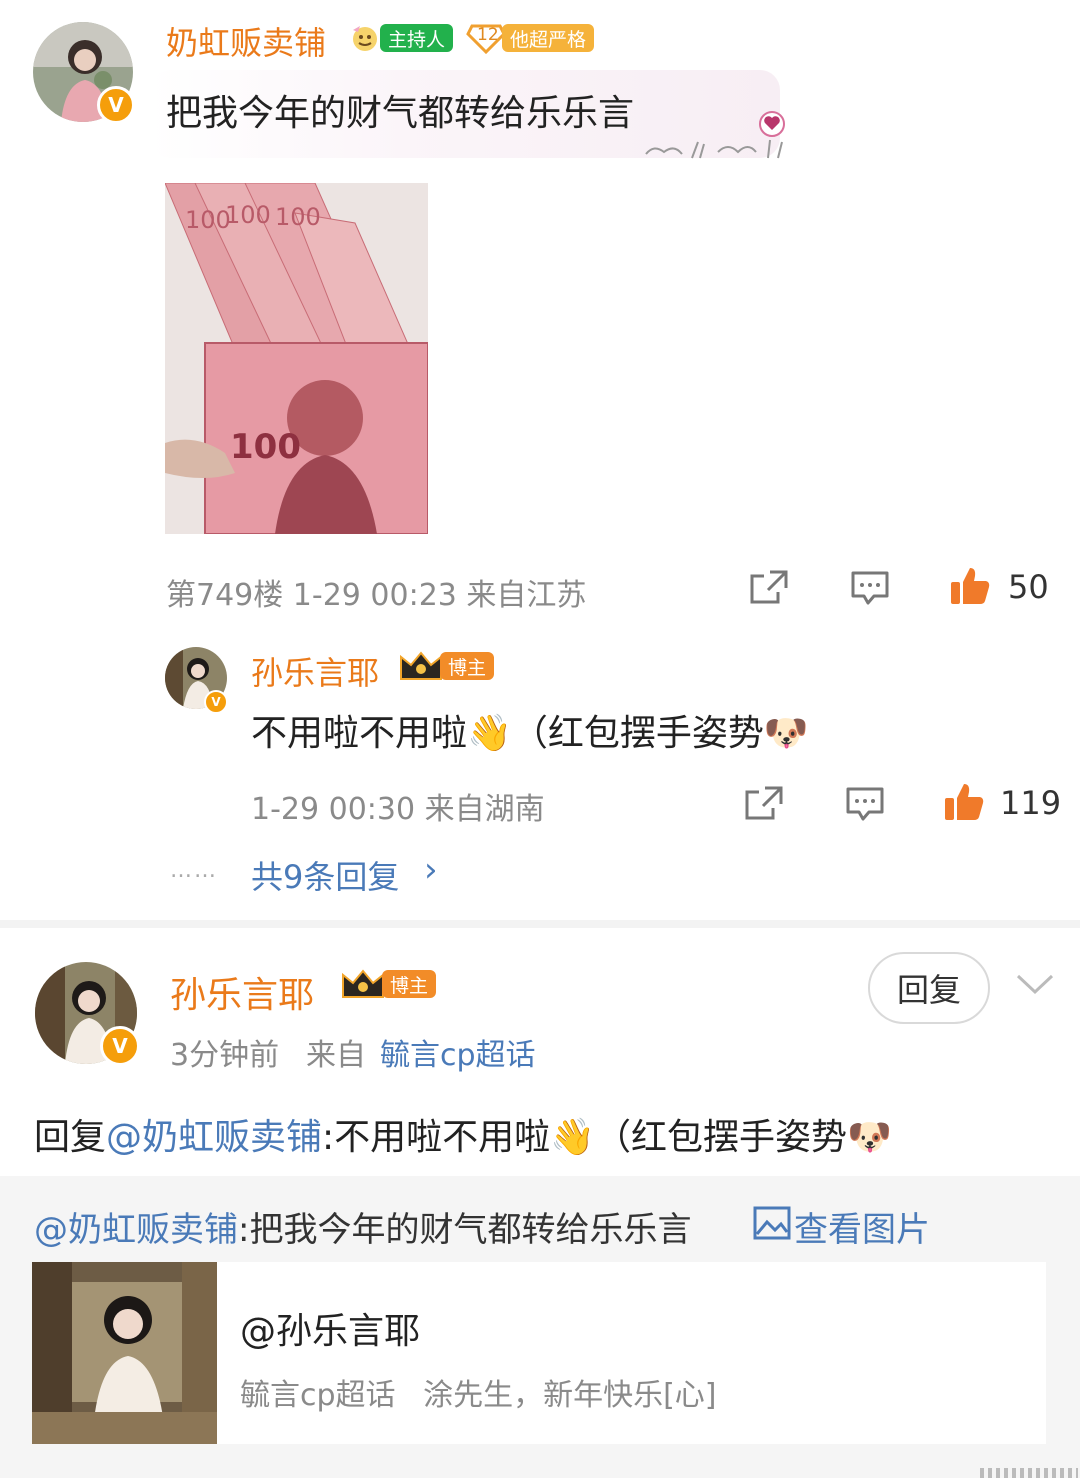 The height and width of the screenshot is (1478, 1080). Describe the element at coordinates (458, 1052) in the screenshot. I see `source-topic-link: 毓言cp超话` at that location.